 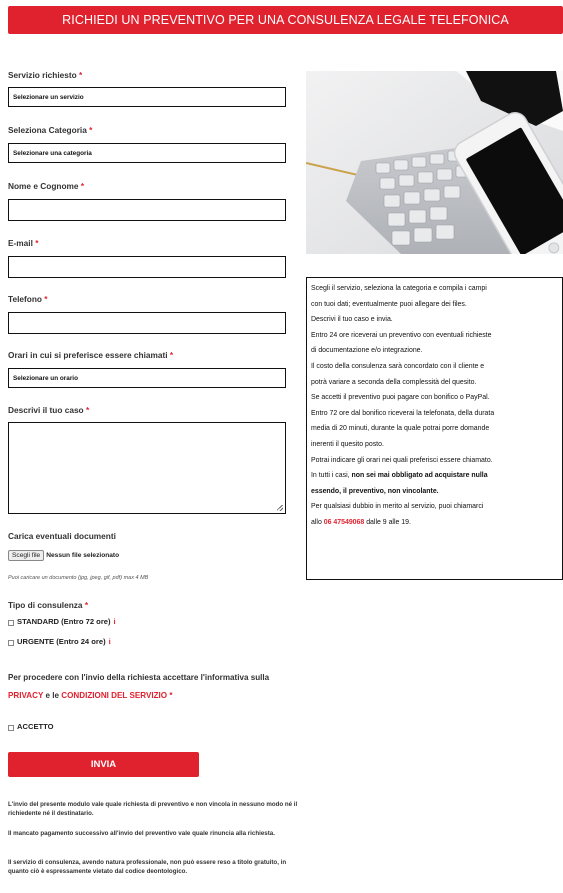 What do you see at coordinates (147, 210) in the screenshot?
I see `nome-input` at bounding box center [147, 210].